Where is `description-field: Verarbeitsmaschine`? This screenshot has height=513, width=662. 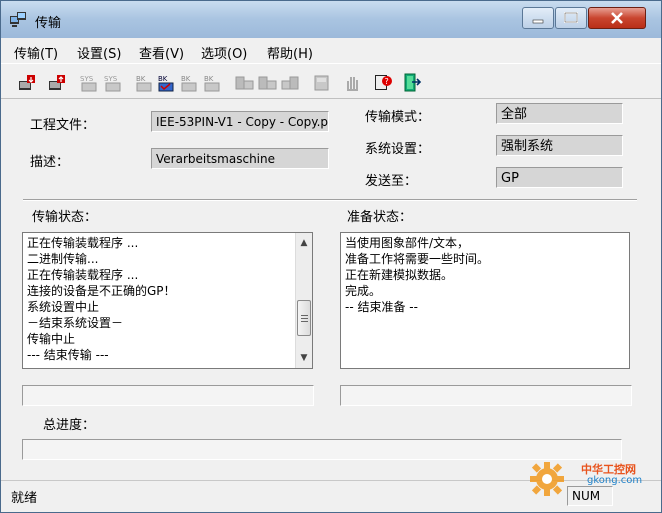 description-field: Verarbeitsmaschine is located at coordinates (240, 158).